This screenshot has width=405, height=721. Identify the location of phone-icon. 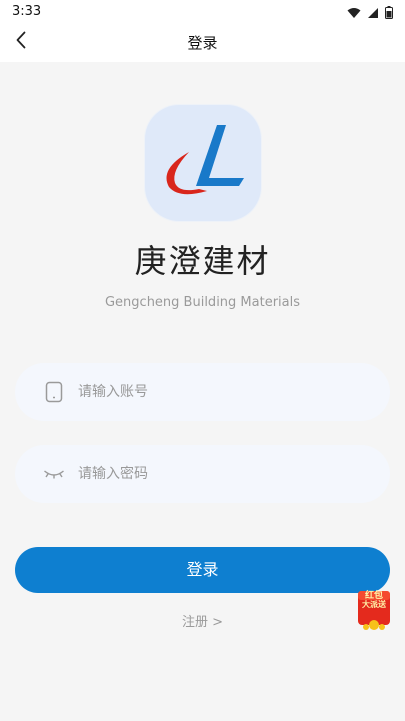
(54, 392).